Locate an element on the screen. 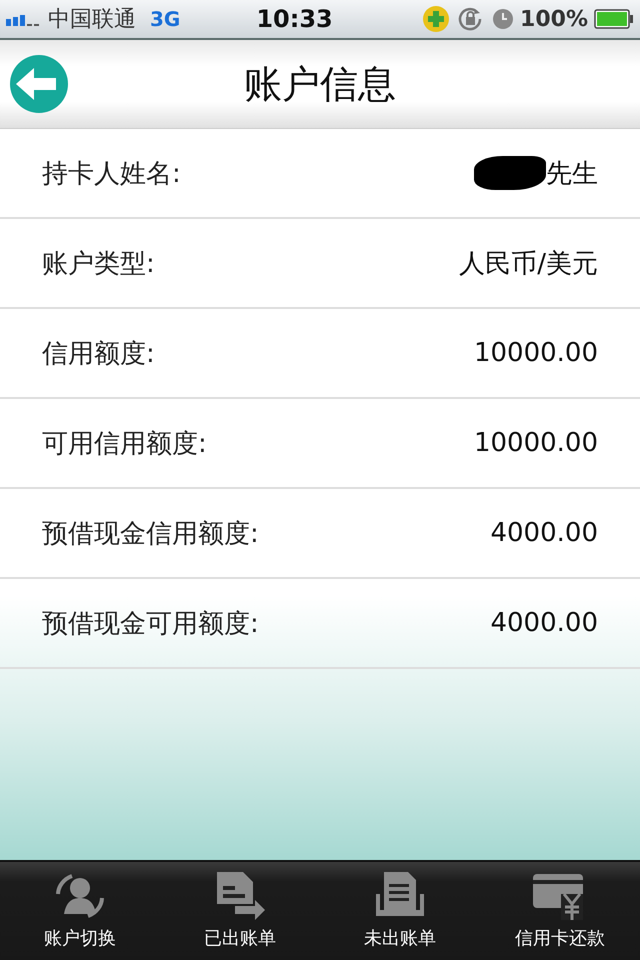 This screenshot has width=640, height=960. clock-icon is located at coordinates (503, 19).